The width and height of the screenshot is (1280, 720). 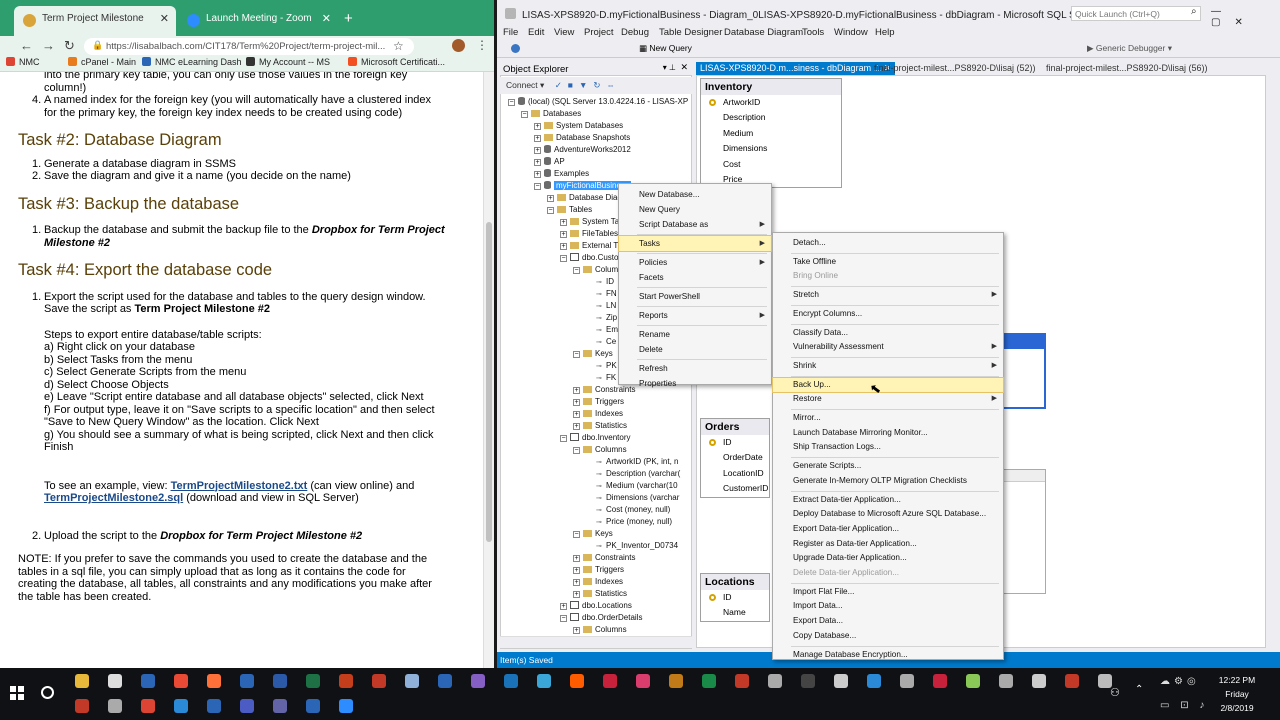 What do you see at coordinates (665, 48) in the screenshot?
I see `new-query-button: ▦ New Query` at bounding box center [665, 48].